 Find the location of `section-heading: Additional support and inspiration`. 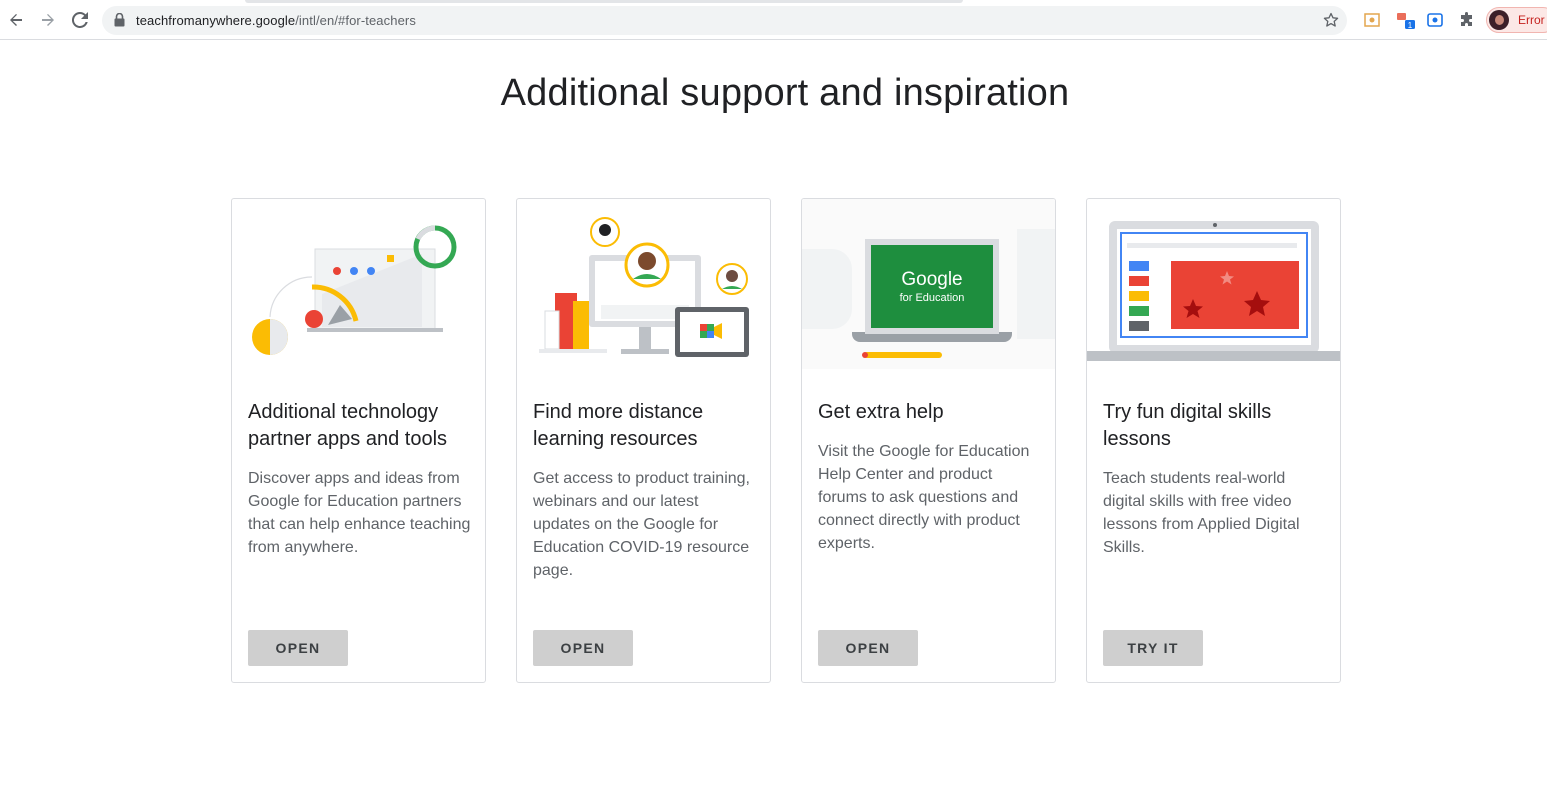

section-heading: Additional support and inspiration is located at coordinates (785, 93).